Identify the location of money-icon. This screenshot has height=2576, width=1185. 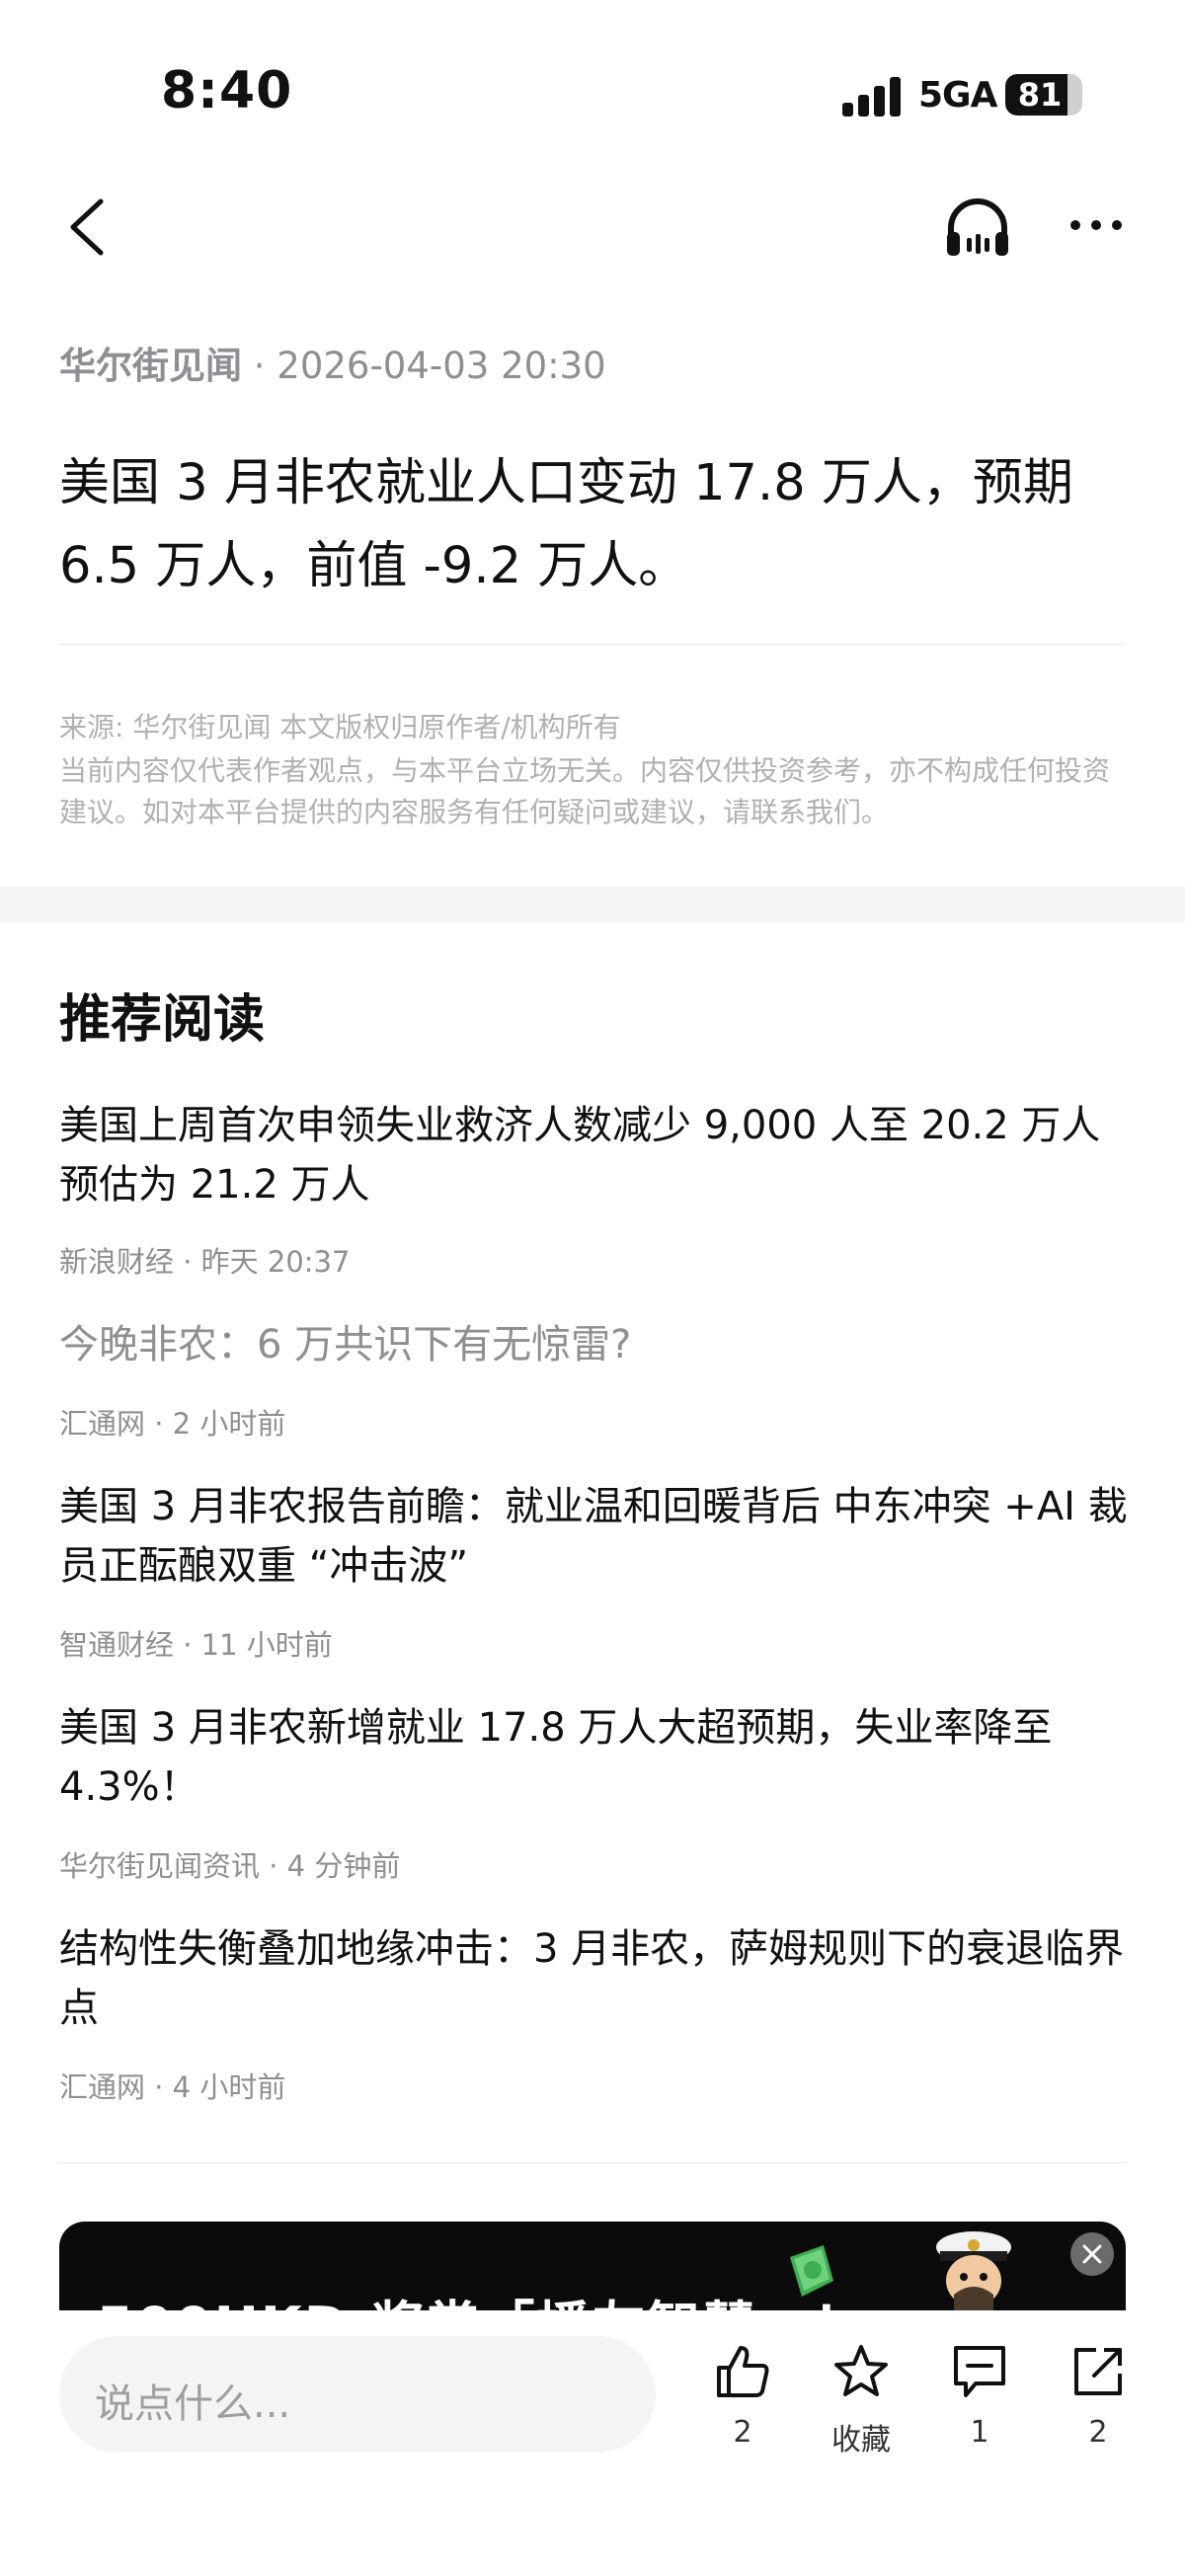
(809, 2273).